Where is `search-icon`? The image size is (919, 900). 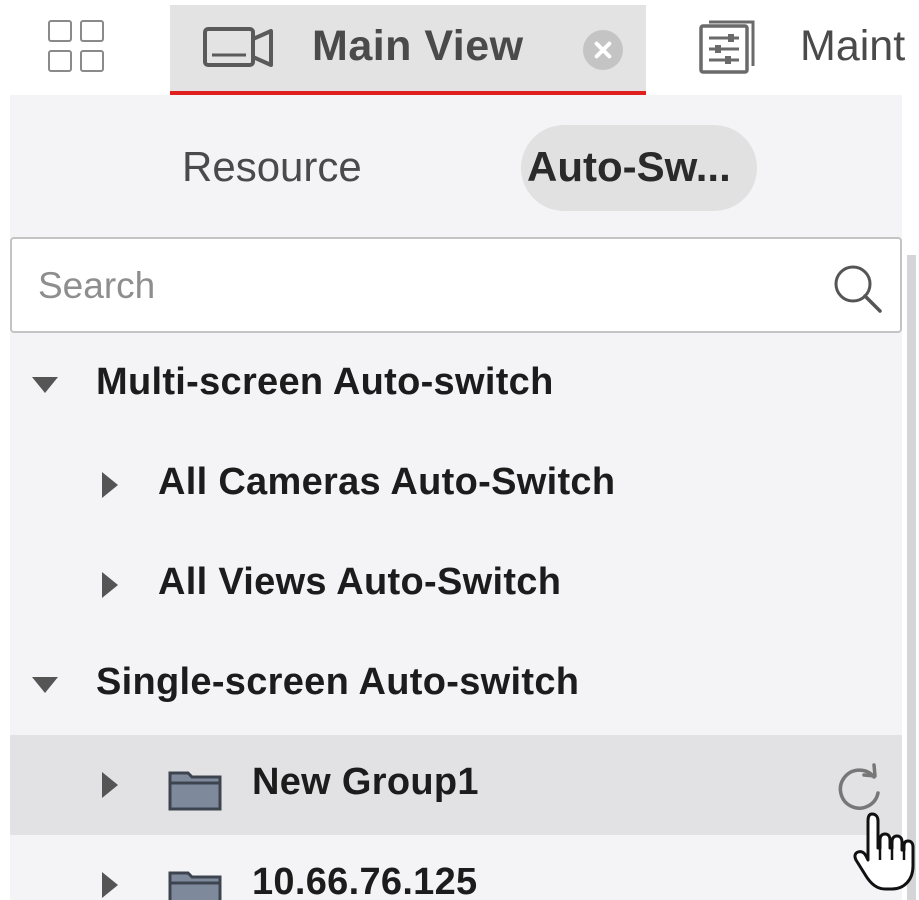 search-icon is located at coordinates (857, 288).